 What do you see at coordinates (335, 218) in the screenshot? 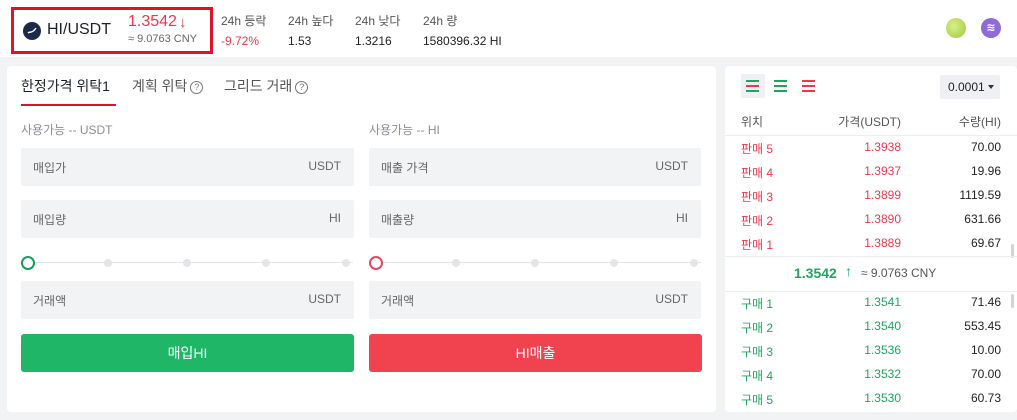
I see `field-unit: HI` at bounding box center [335, 218].